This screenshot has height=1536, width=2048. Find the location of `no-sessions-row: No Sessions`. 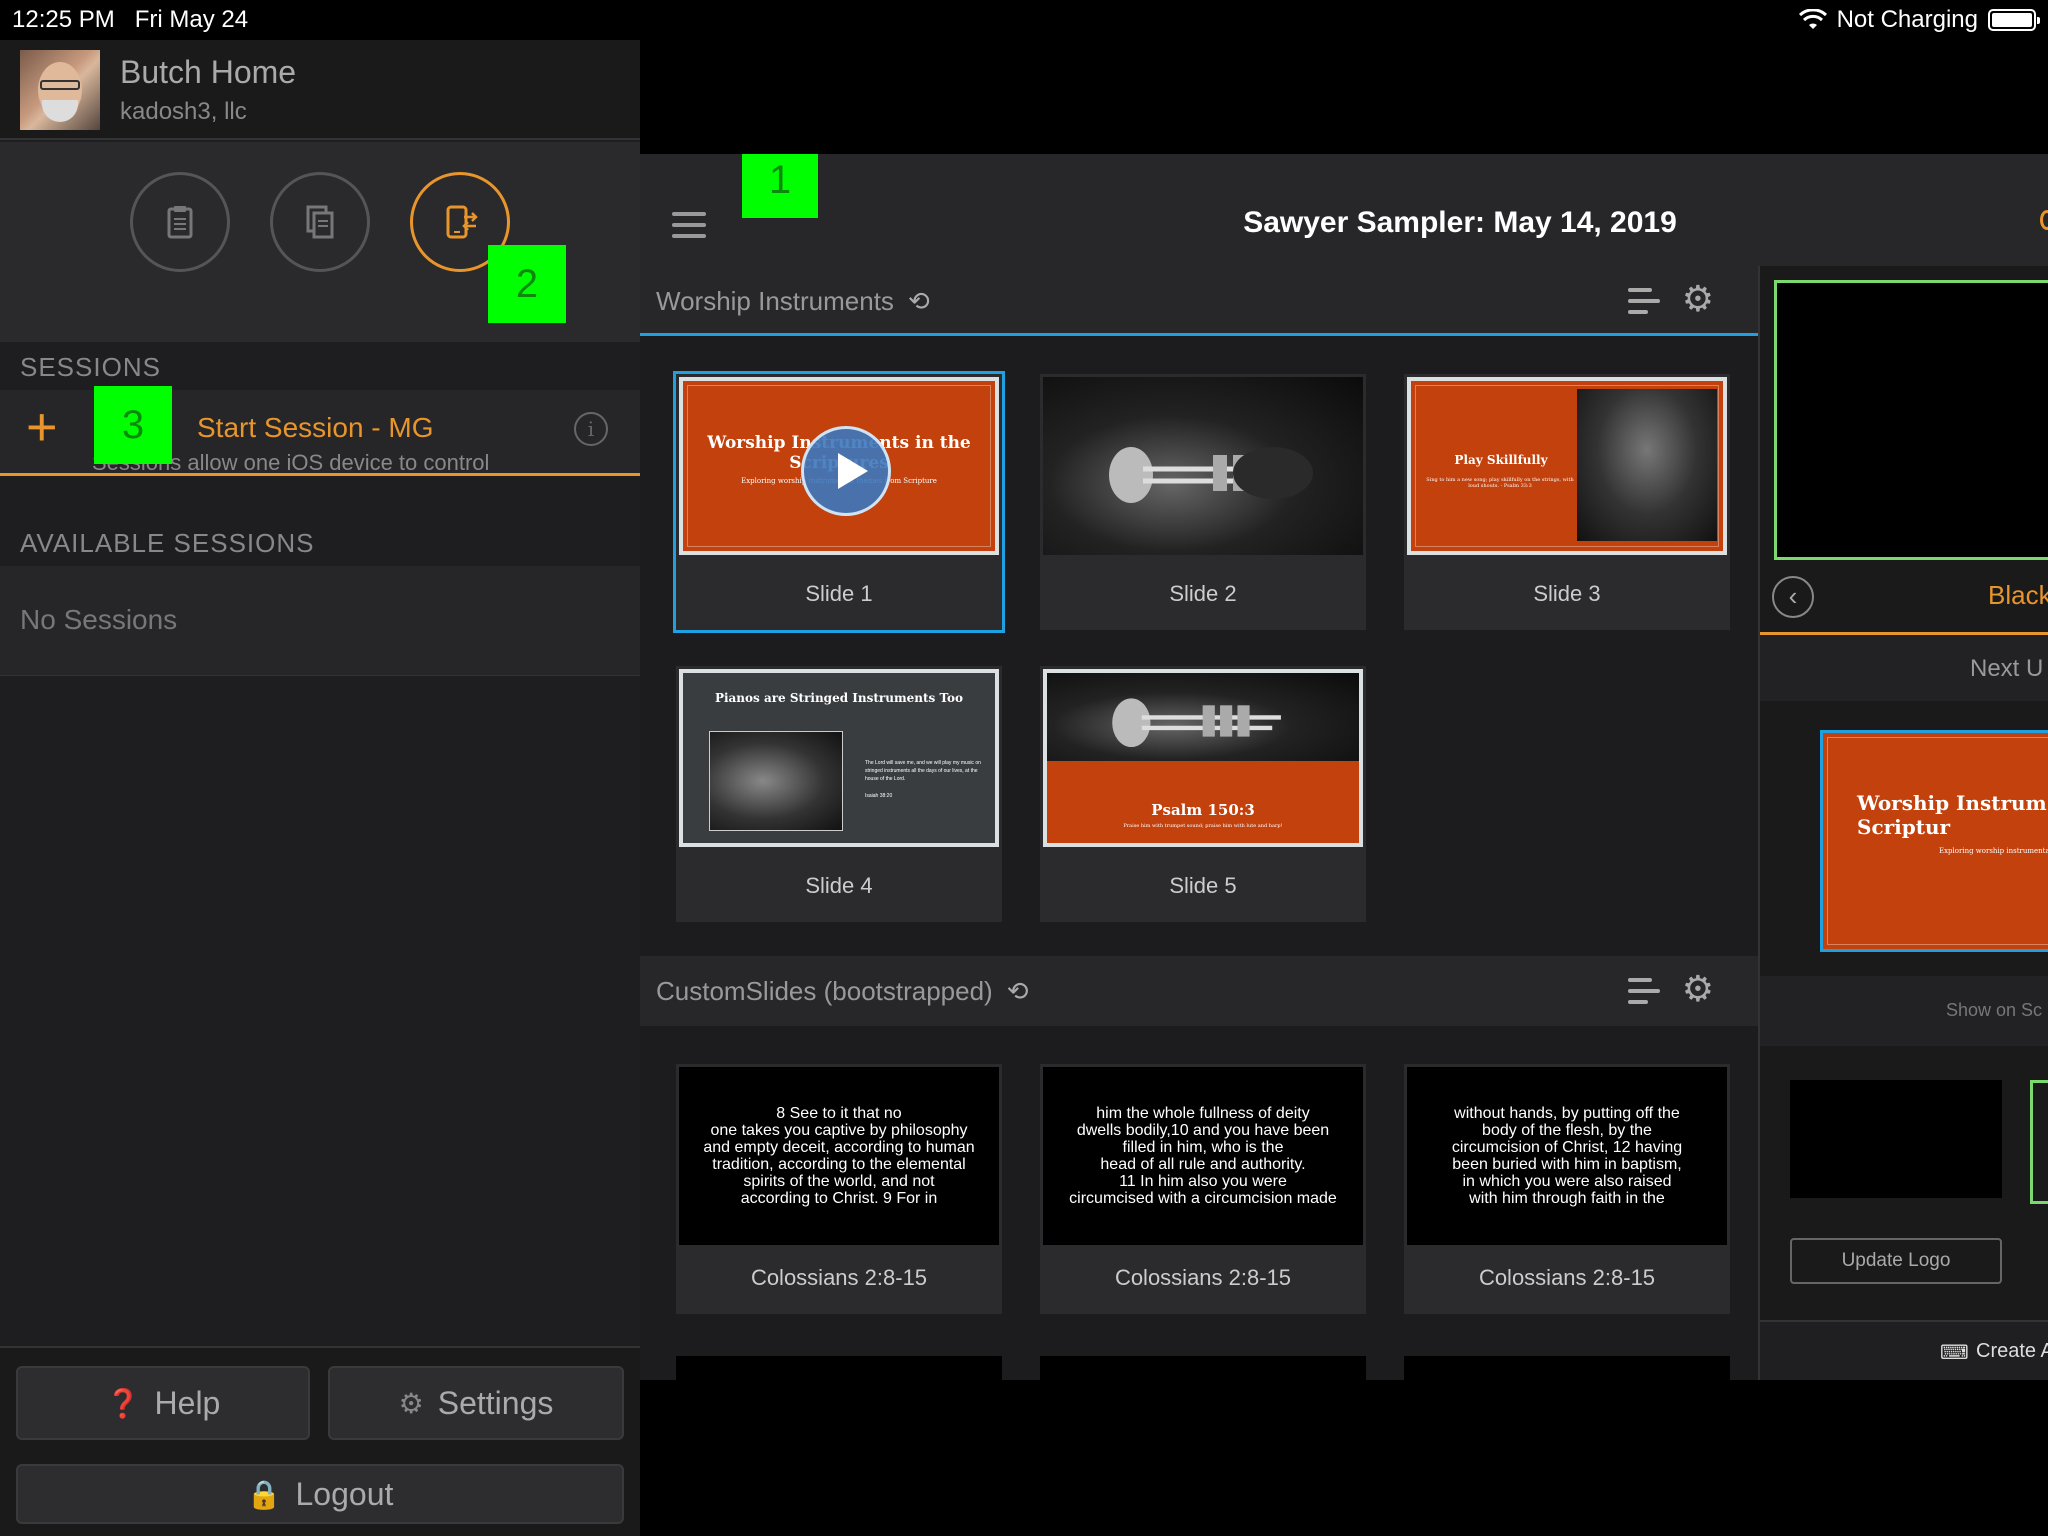

no-sessions-row: No Sessions is located at coordinates (320, 621).